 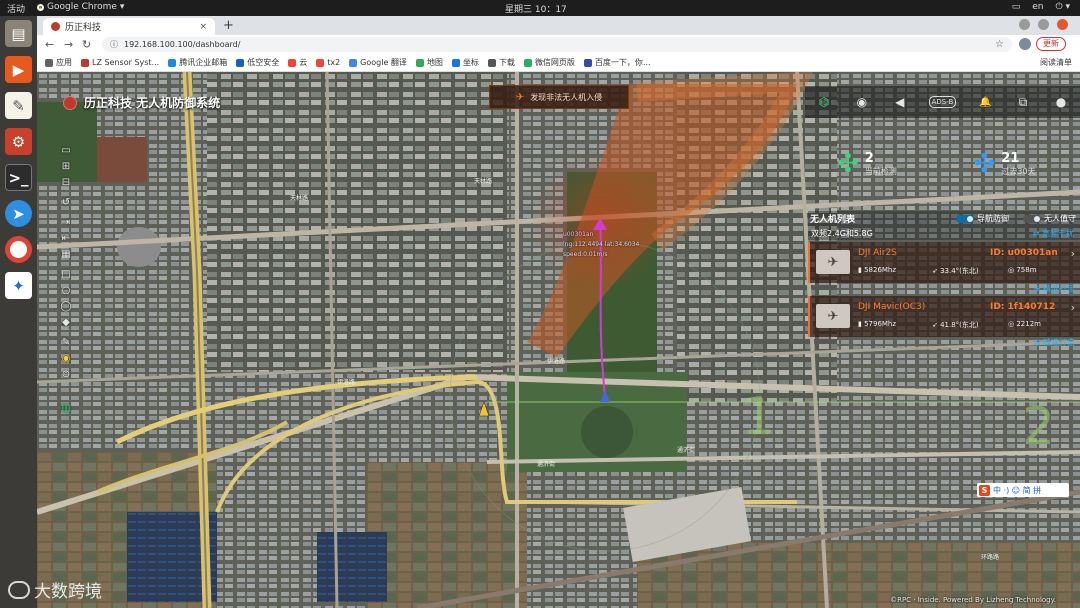 What do you see at coordinates (378, 62) in the screenshot?
I see `bookmark-item: Google 翻译` at bounding box center [378, 62].